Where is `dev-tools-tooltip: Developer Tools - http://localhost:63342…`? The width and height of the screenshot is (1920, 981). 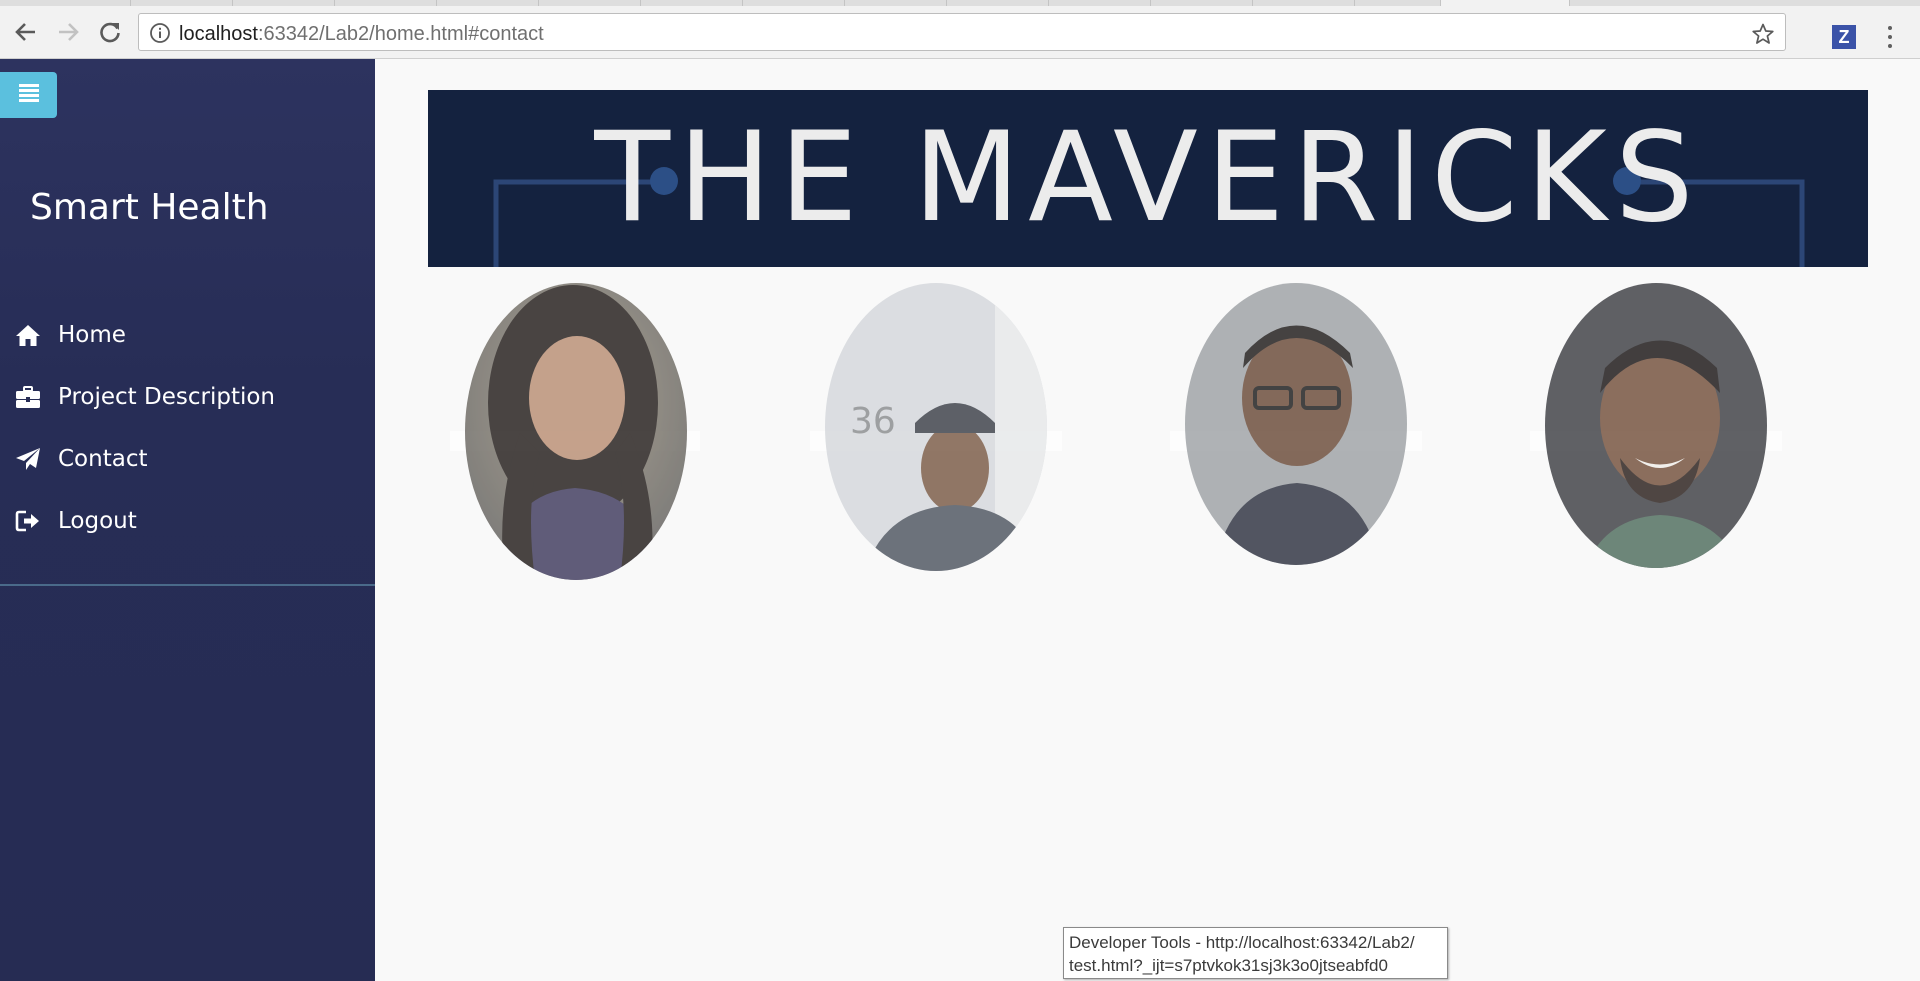 dev-tools-tooltip: Developer Tools - http://localhost:63342… is located at coordinates (1255, 953).